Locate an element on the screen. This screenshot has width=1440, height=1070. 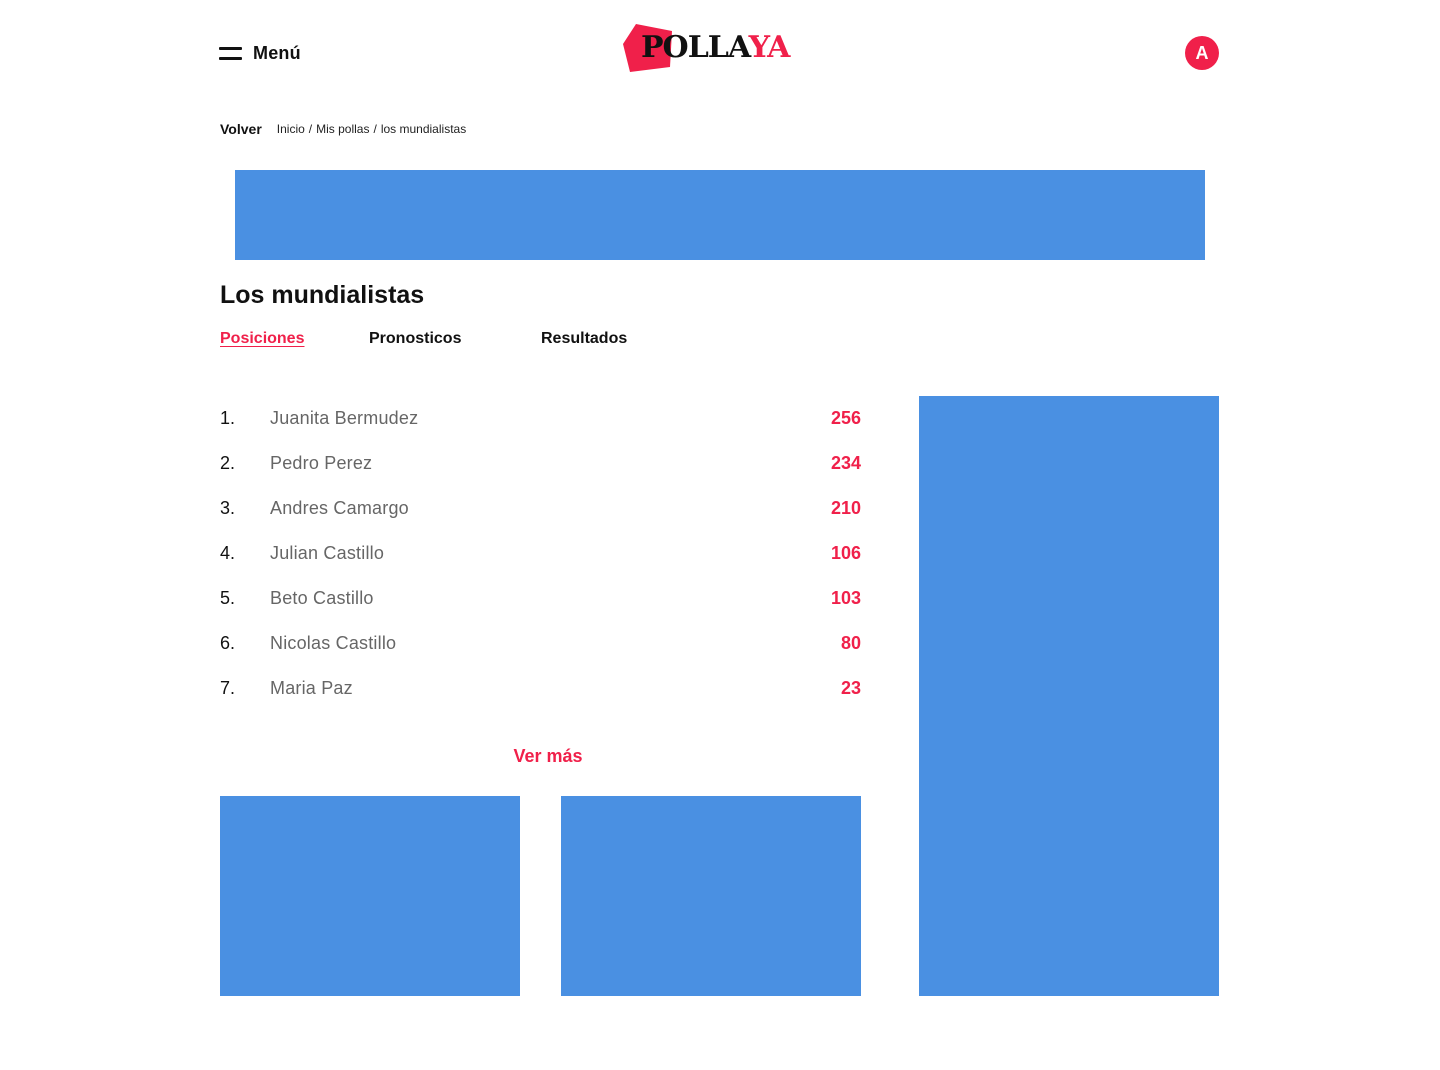
standings-row: 7. Maria Paz 23 is located at coordinates (540, 688).